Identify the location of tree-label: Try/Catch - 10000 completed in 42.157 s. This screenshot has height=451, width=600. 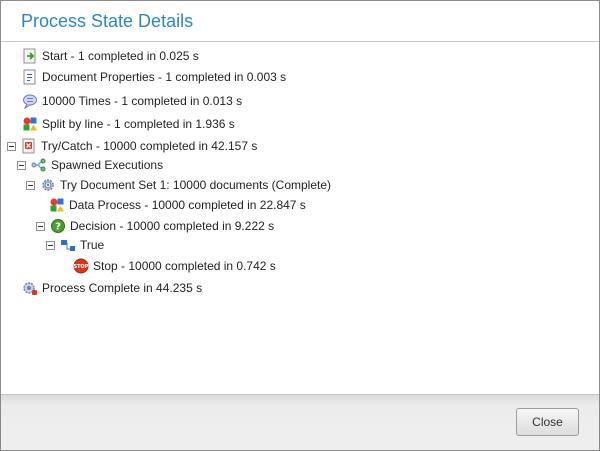
(149, 146).